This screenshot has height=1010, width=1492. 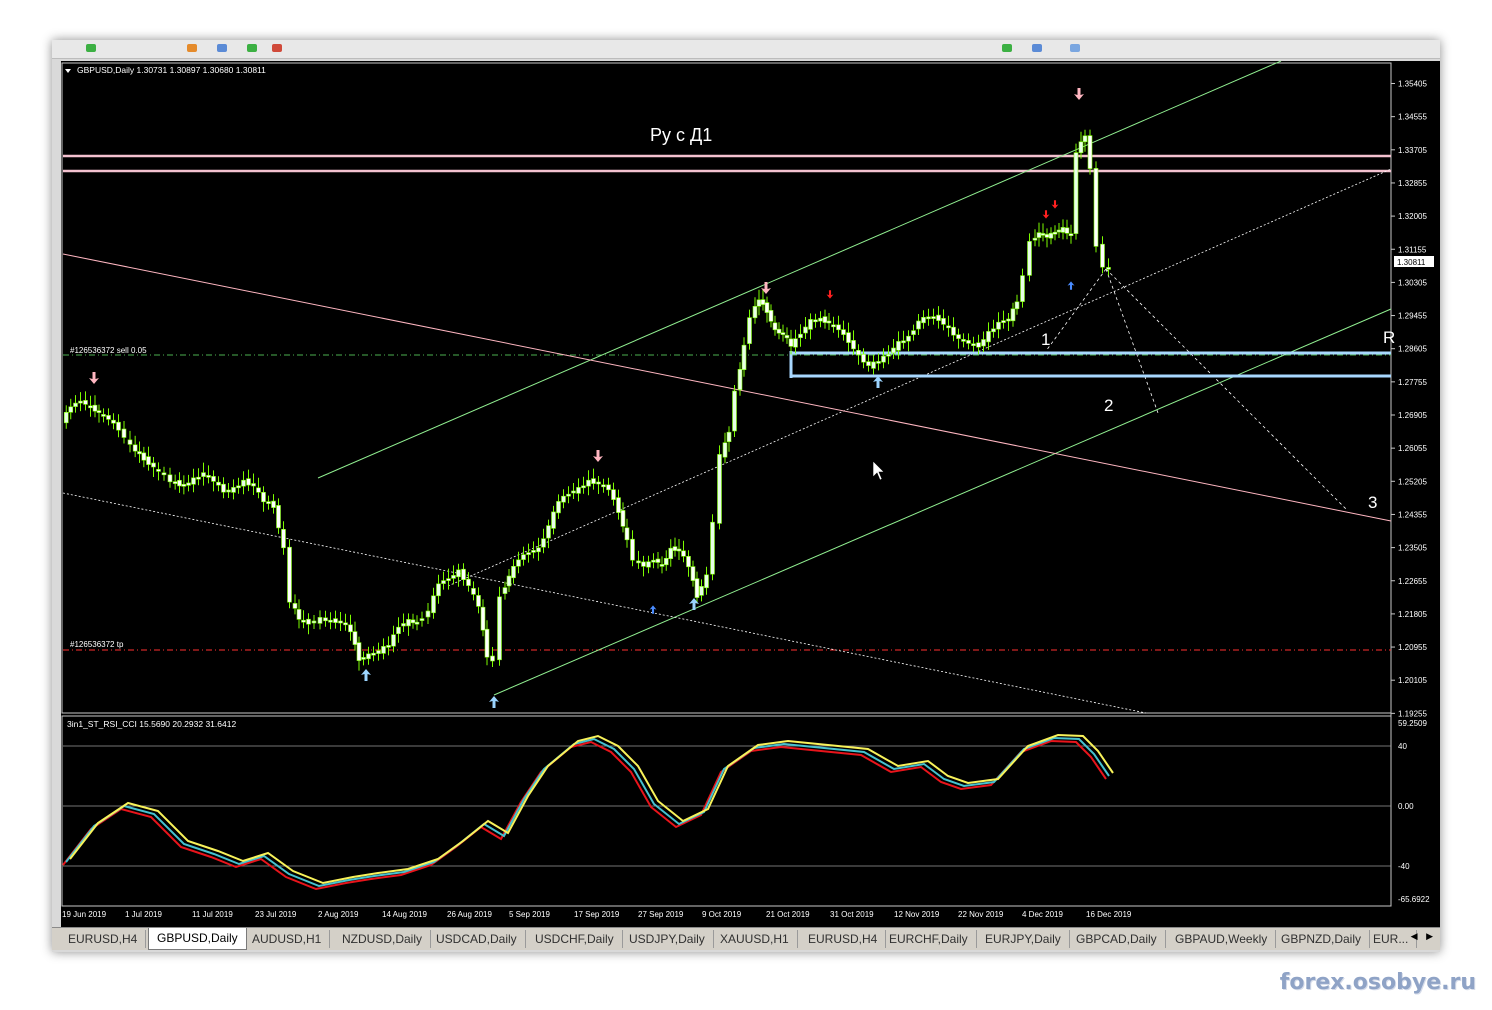 I want to click on price-label: 1.19255, so click(x=1412, y=713).